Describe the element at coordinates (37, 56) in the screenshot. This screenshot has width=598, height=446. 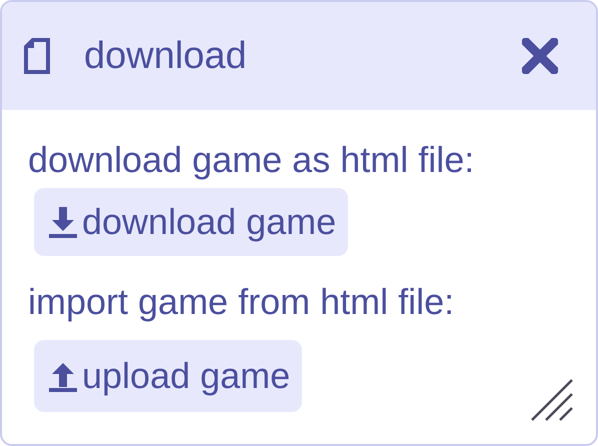
I see `file-icon` at that location.